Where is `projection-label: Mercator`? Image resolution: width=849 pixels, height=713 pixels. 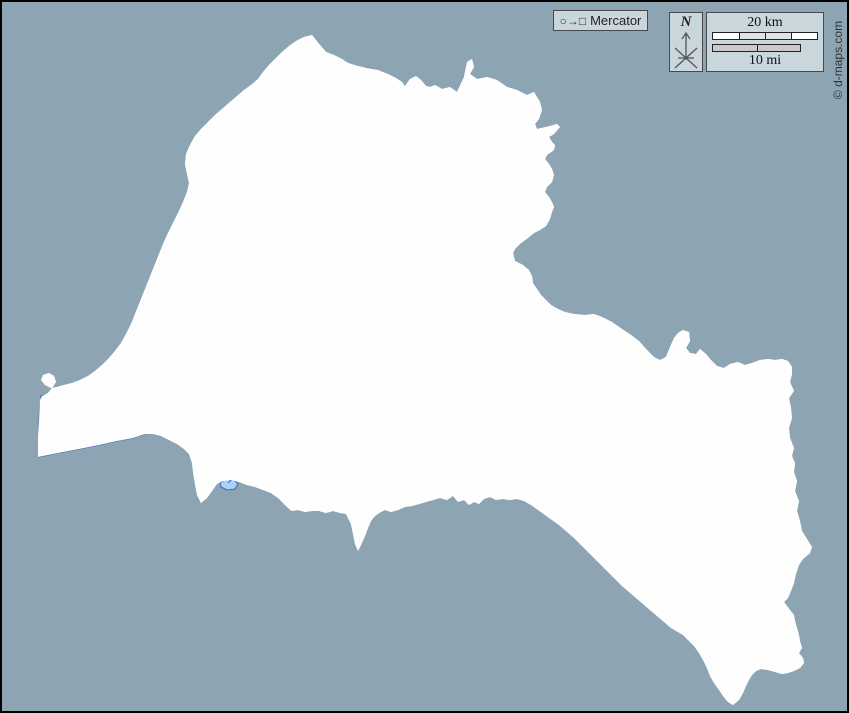
projection-label: Mercator is located at coordinates (616, 20).